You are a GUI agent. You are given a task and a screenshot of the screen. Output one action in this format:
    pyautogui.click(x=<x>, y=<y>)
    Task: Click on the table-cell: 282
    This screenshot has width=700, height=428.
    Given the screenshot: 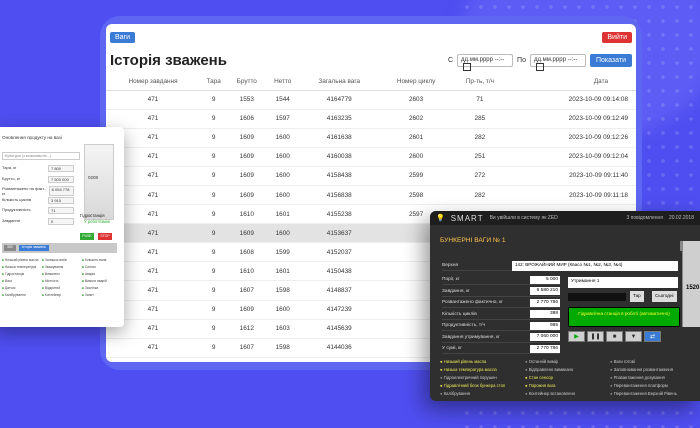 What is the action you would take?
    pyautogui.click(x=479, y=195)
    